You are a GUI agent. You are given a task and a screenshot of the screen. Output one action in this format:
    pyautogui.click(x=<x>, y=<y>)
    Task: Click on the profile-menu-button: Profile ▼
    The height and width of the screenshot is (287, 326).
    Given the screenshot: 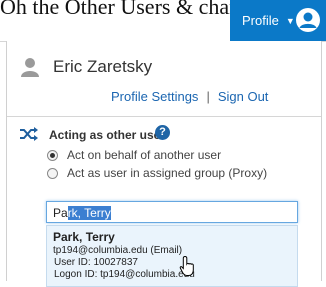 What is the action you would take?
    pyautogui.click(x=278, y=20)
    